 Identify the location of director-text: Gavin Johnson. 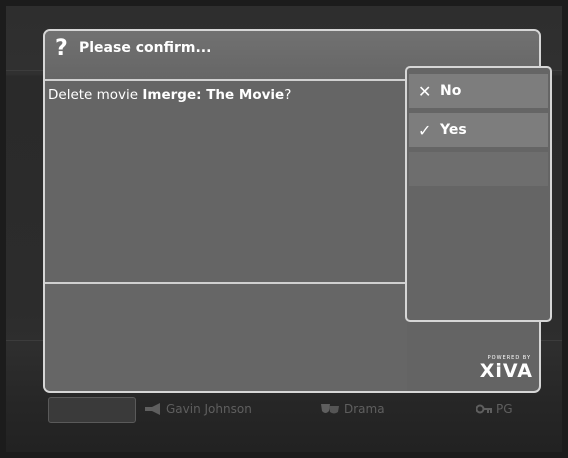
(209, 409).